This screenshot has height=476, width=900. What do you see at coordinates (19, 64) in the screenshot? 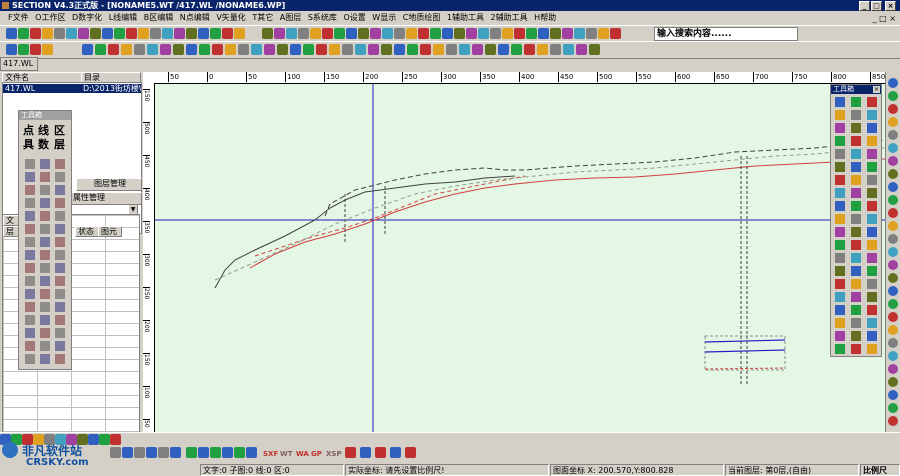
I see `file-tab: 417.WL` at bounding box center [19, 64].